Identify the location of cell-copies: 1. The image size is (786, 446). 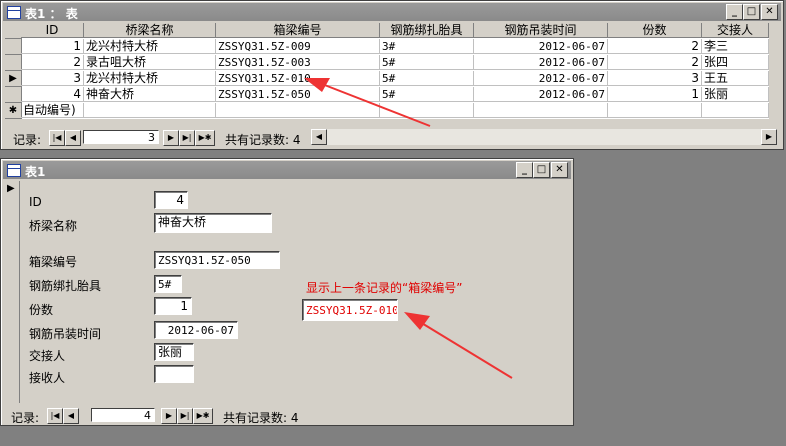
(655, 94).